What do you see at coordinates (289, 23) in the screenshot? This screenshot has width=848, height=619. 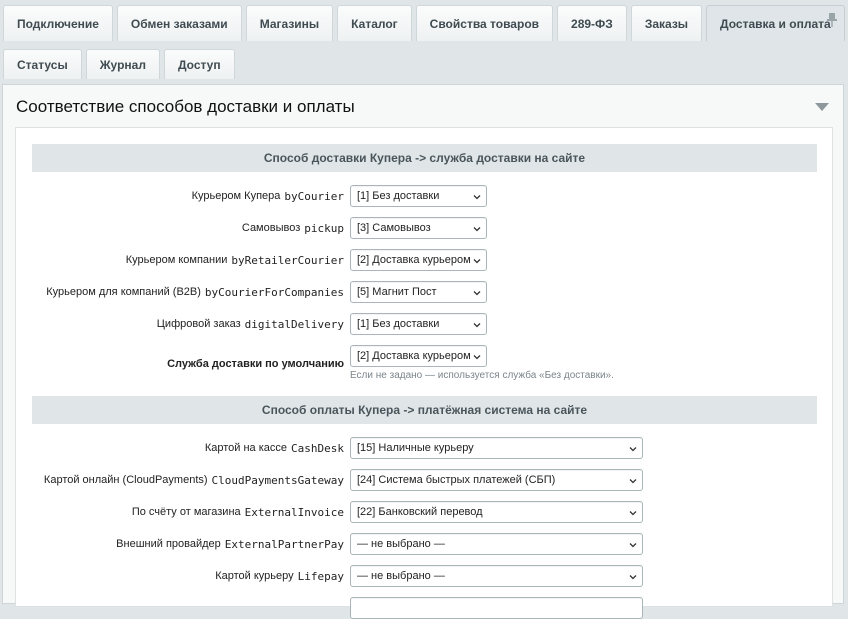 I see `tab-stores: Магазины` at bounding box center [289, 23].